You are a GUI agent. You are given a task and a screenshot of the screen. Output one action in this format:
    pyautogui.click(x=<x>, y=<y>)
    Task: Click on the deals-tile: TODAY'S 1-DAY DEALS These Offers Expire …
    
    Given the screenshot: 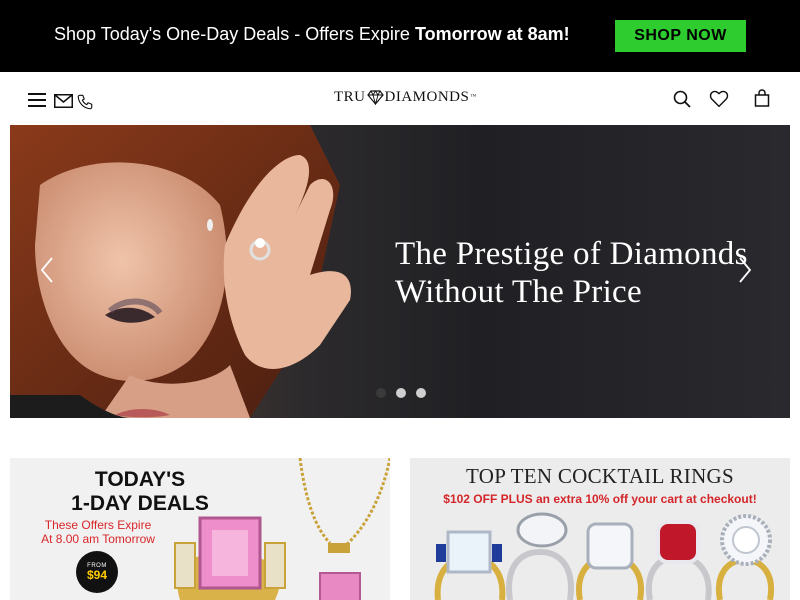 What is the action you would take?
    pyautogui.click(x=200, y=529)
    